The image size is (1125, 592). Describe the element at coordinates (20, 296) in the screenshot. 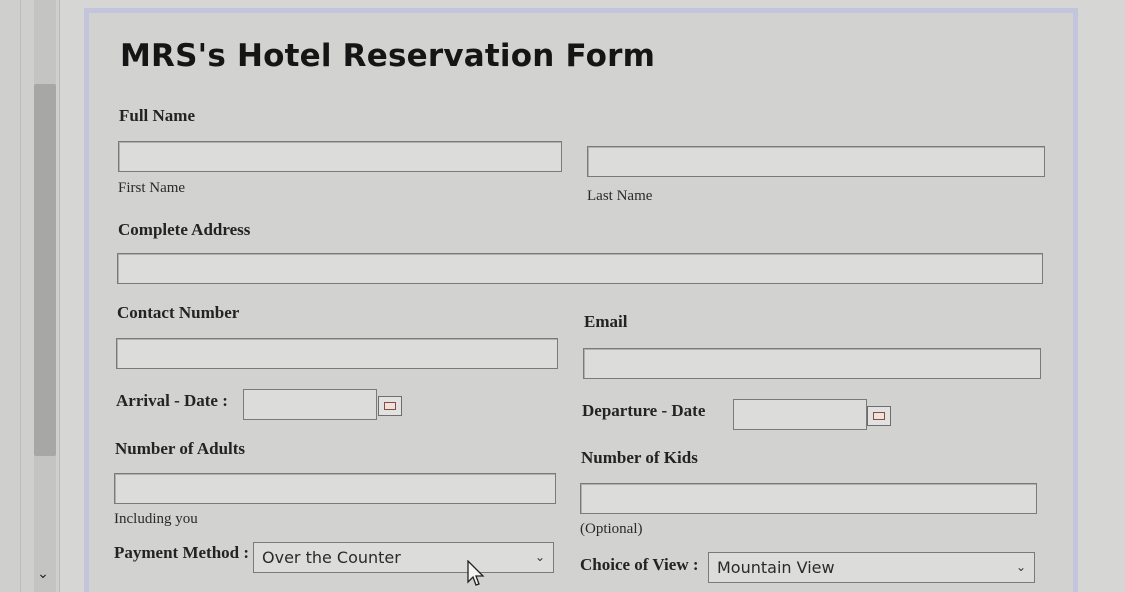

I see `window-divider` at that location.